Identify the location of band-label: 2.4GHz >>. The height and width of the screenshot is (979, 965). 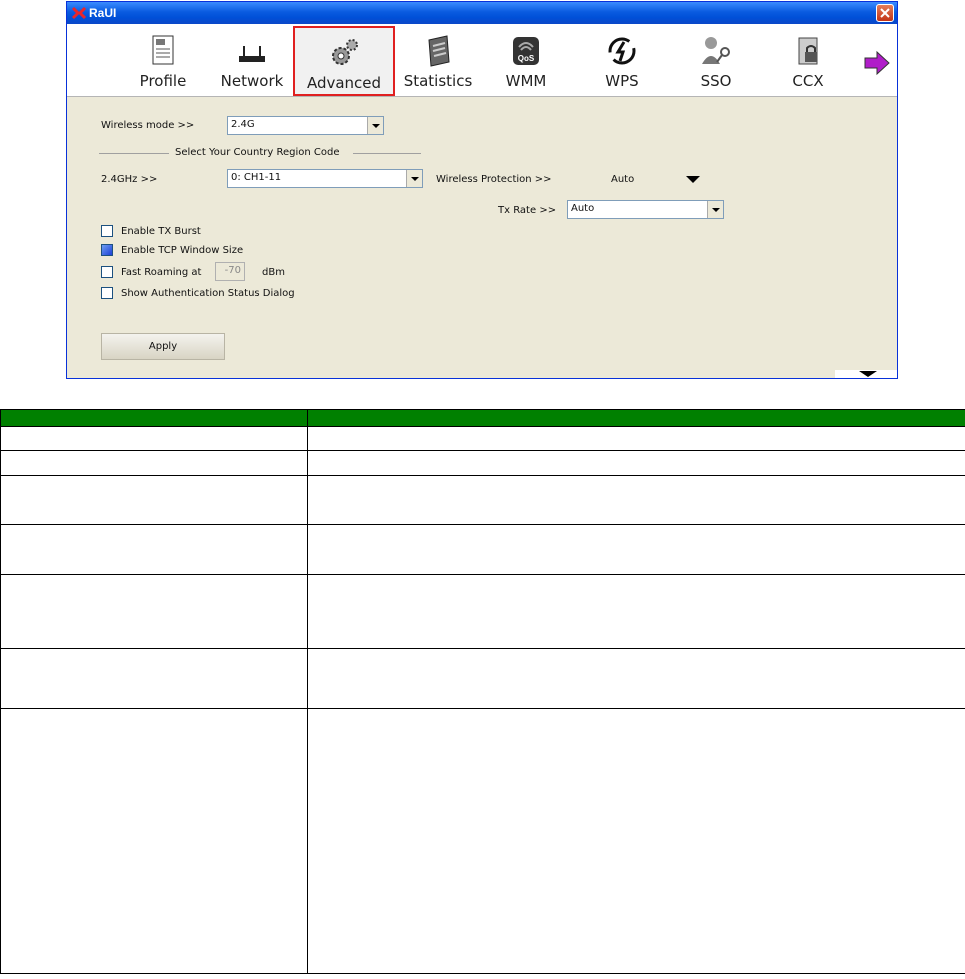
(129, 179).